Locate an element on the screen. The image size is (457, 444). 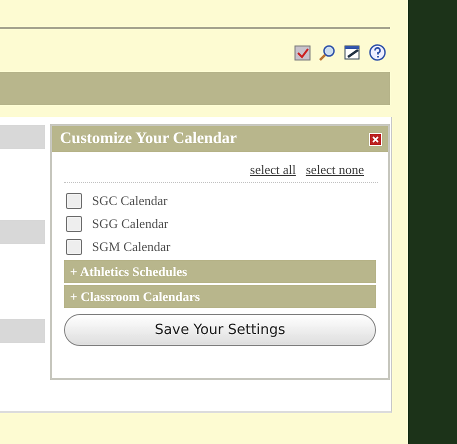
export-icon is located at coordinates (352, 52).